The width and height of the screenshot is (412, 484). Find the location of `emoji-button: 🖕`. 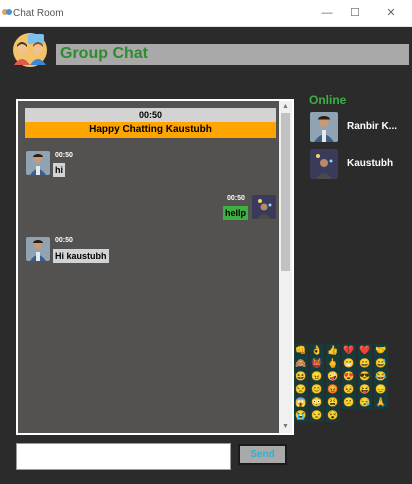

emoji-button: 🖕 is located at coordinates (333, 363).